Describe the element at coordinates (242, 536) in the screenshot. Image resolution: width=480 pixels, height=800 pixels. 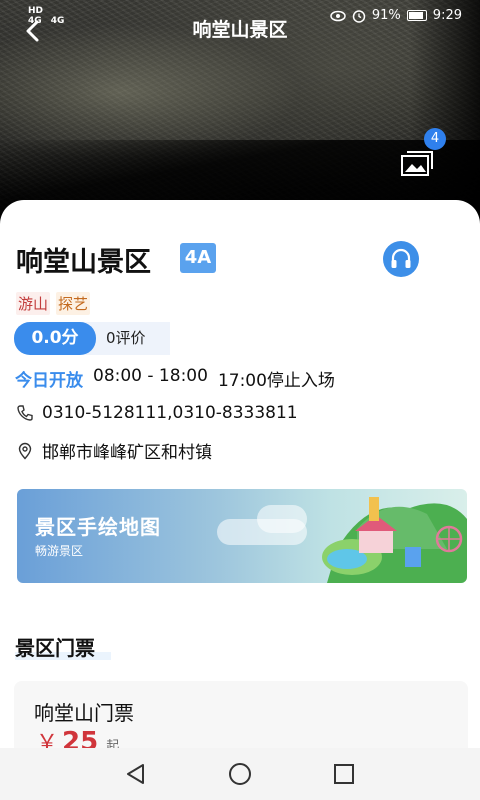
I see `hand-drawn-map-banner: 景区手绘地图 畅游景区` at that location.